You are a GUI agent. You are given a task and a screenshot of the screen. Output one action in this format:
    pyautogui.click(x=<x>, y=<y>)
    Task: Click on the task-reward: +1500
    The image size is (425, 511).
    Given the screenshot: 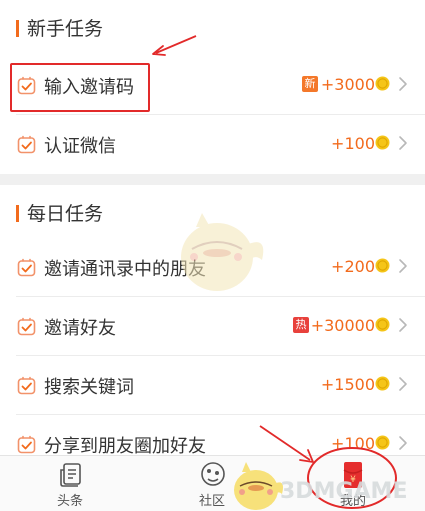 What is the action you would take?
    pyautogui.click(x=347, y=384)
    